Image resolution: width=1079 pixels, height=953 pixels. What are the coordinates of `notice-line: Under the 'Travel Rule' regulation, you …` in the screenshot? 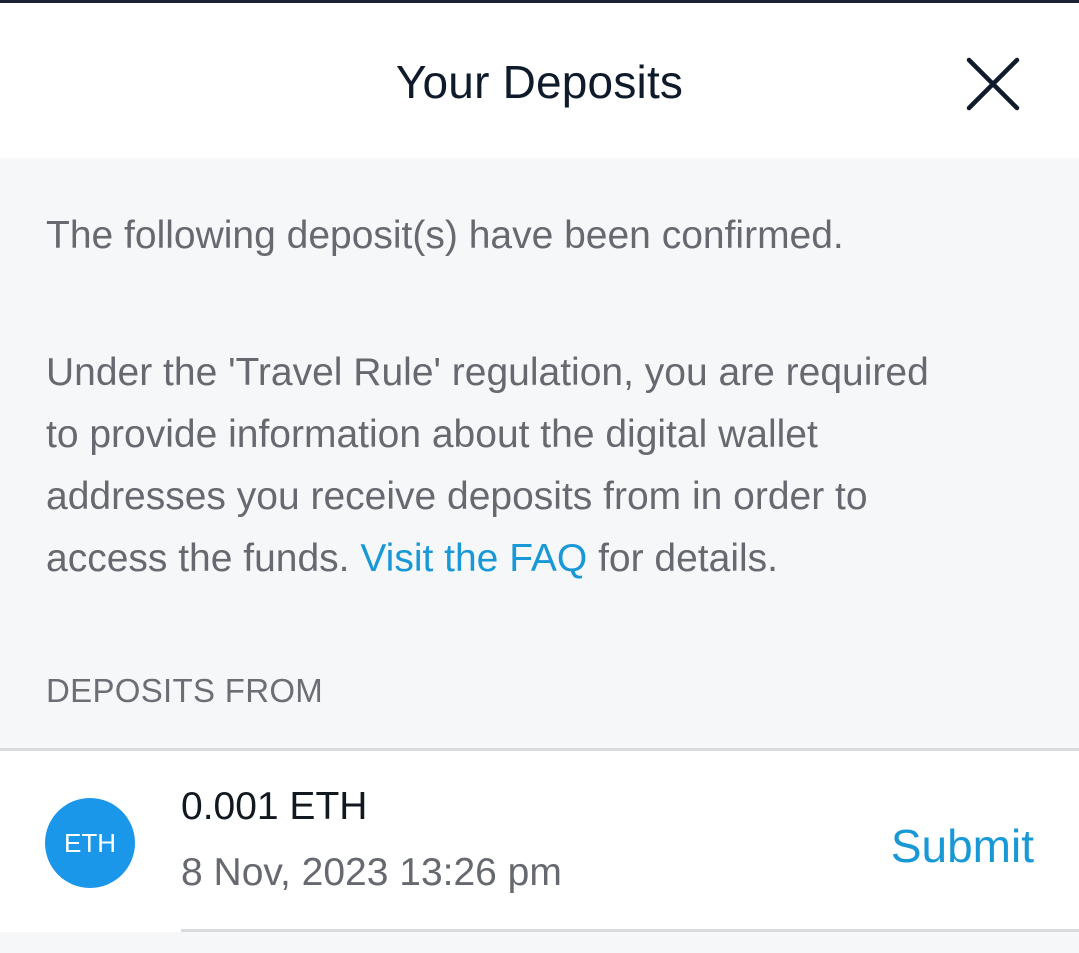 It's located at (487, 372).